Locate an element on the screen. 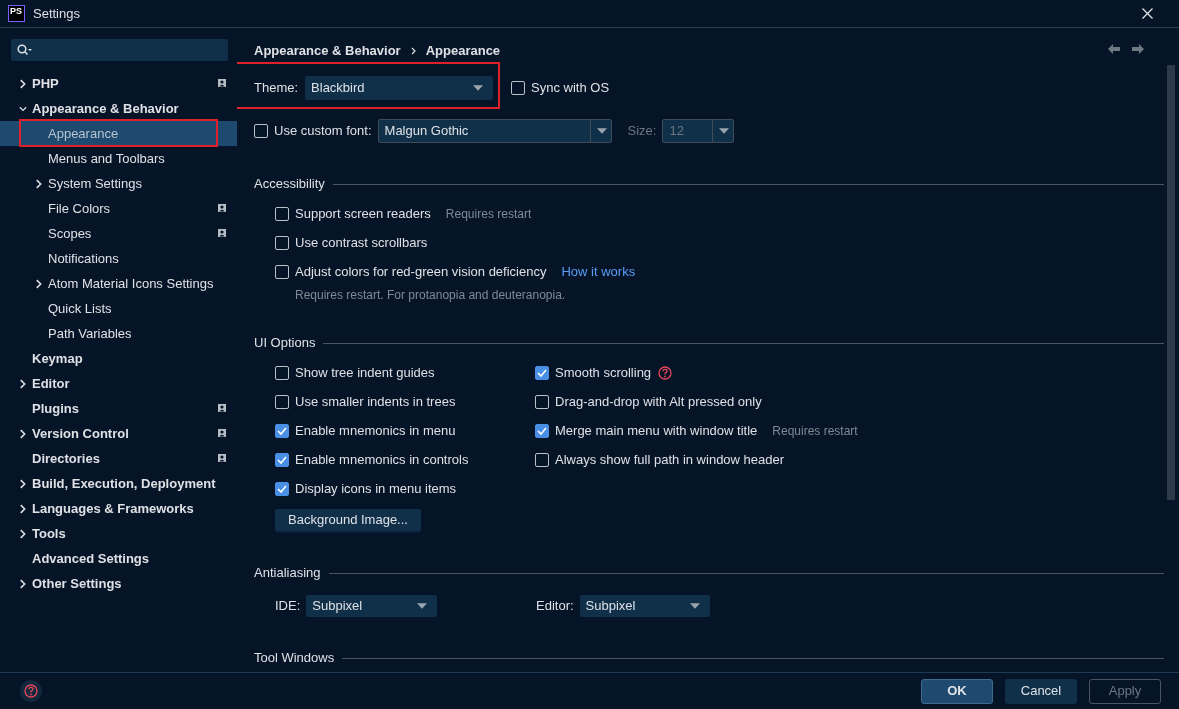 The width and height of the screenshot is (1179, 709). checkbox-label: Always show full path in window header is located at coordinates (670, 459).